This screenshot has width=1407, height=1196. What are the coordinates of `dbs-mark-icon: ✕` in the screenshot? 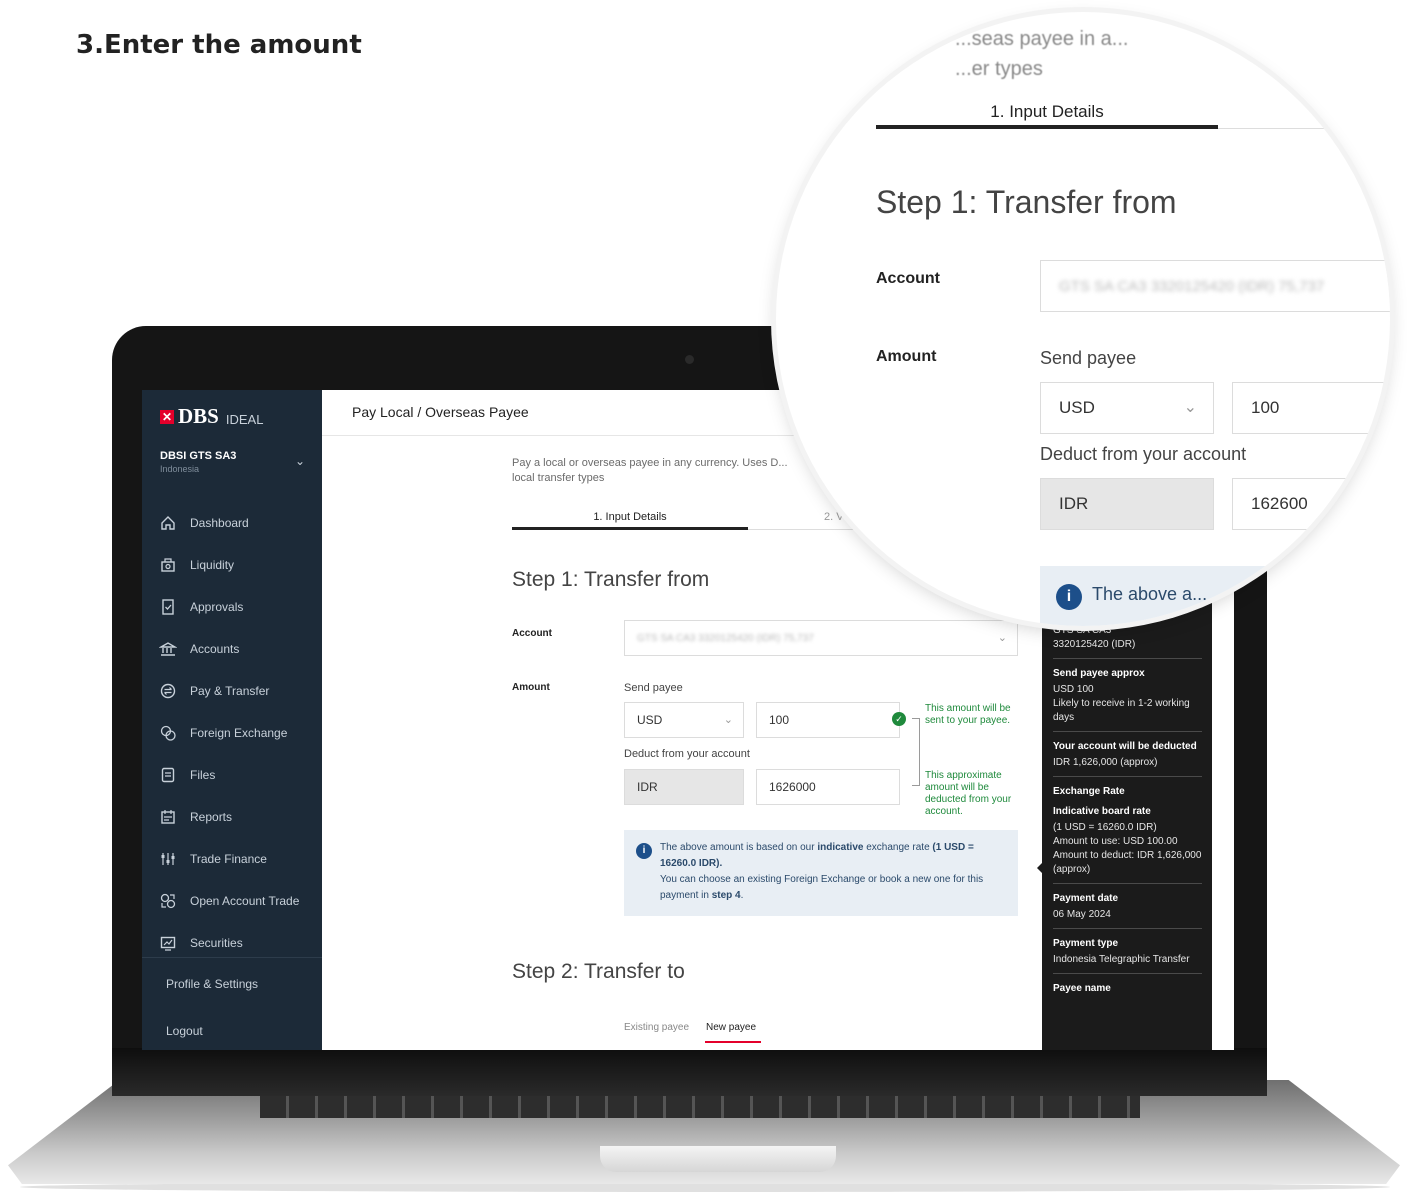 It's located at (167, 416).